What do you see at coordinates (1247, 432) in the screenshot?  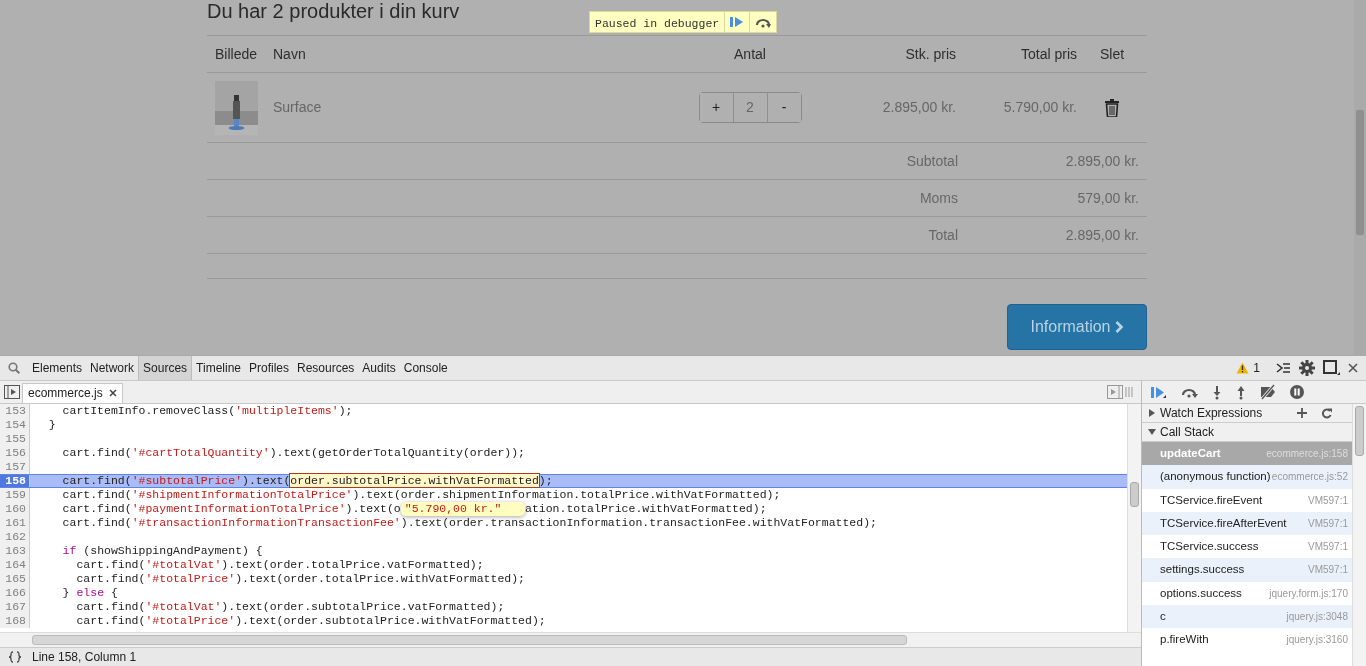 I see `section-header: Call Stack` at bounding box center [1247, 432].